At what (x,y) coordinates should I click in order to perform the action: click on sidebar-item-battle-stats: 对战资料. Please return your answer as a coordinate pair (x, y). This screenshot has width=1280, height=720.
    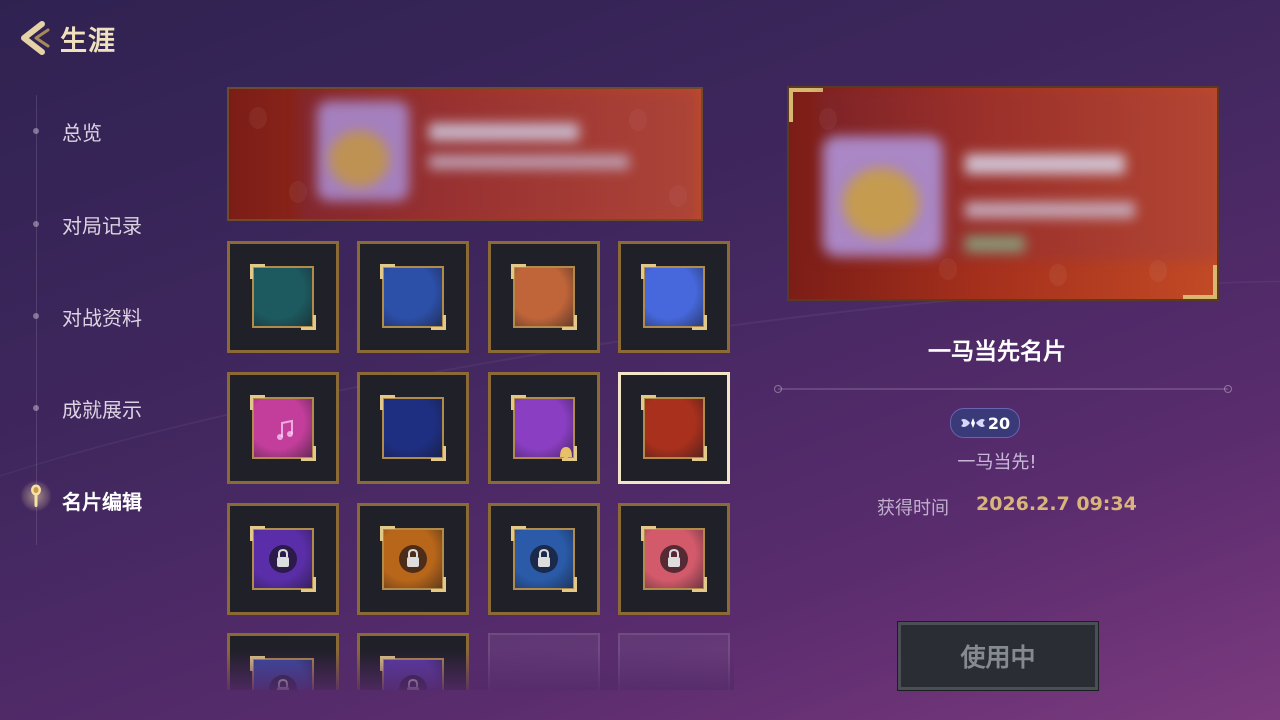
    Looking at the image, I should click on (110, 316).